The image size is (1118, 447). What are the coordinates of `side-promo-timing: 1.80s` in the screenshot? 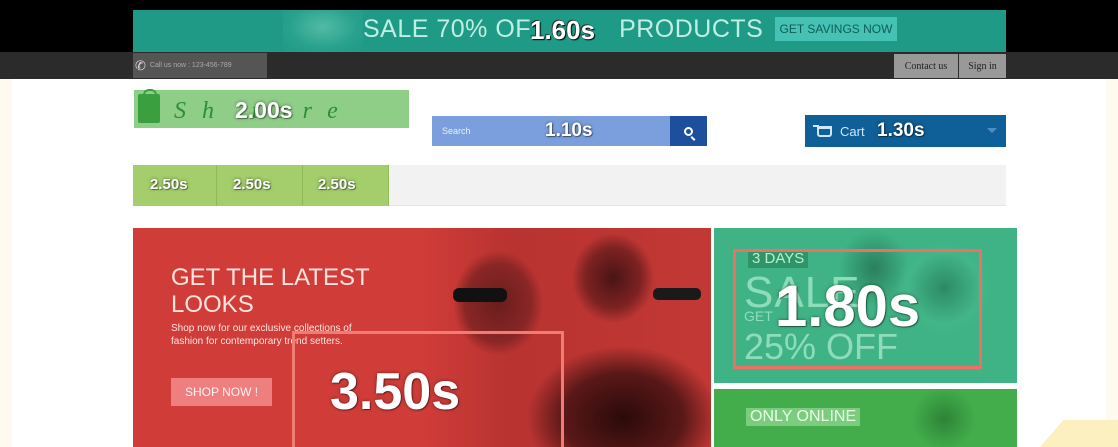 It's located at (848, 306).